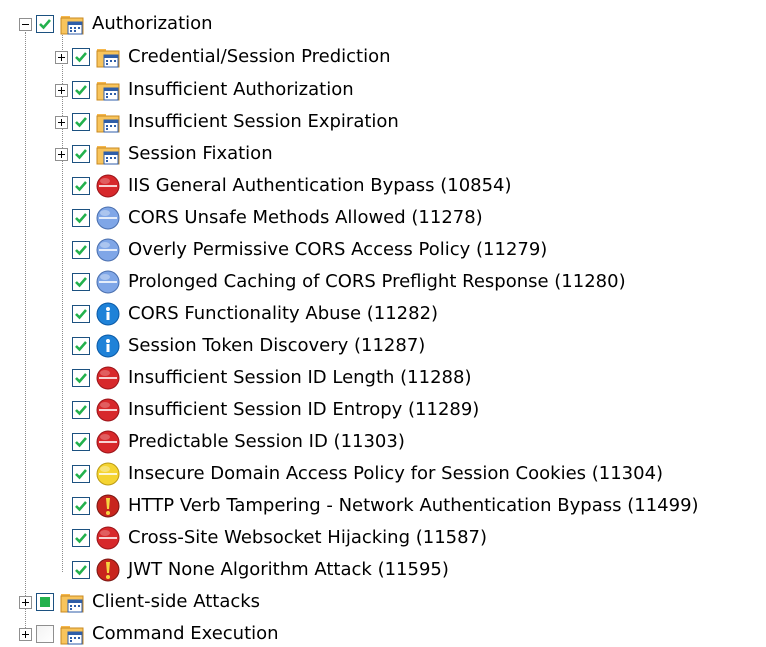 This screenshot has height=647, width=766. Describe the element at coordinates (200, 153) in the screenshot. I see `tree-node-label: Session Fixation` at that location.